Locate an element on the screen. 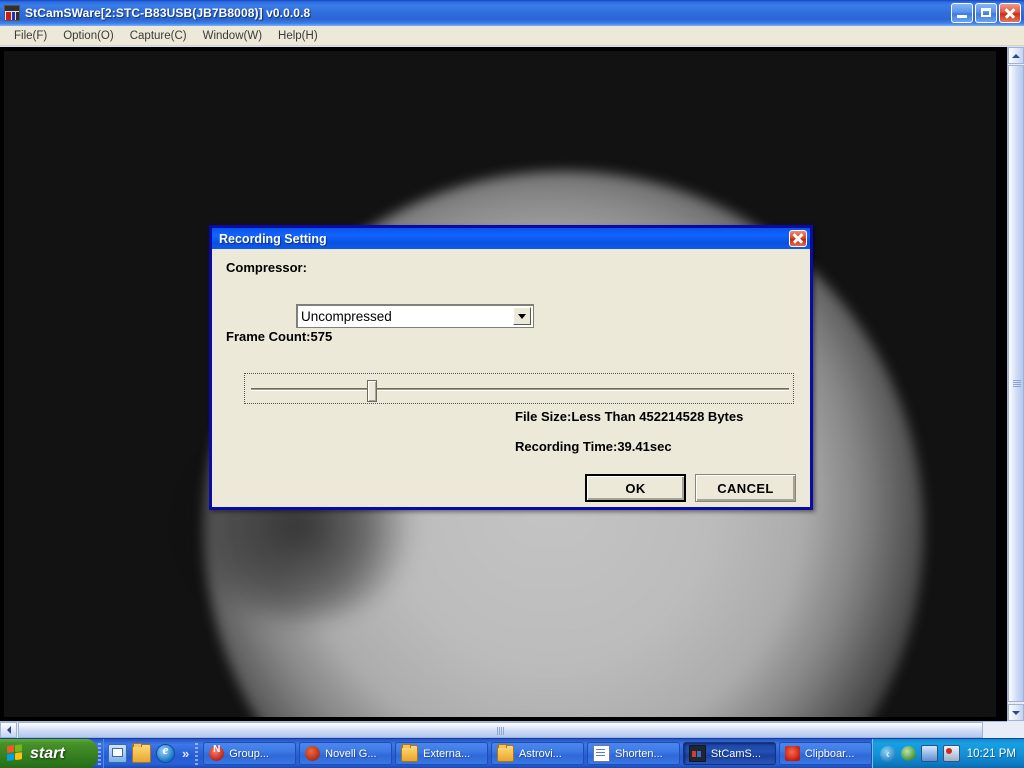 The width and height of the screenshot is (1024, 768). compressor-selected-value: Uncompressed is located at coordinates (346, 316).